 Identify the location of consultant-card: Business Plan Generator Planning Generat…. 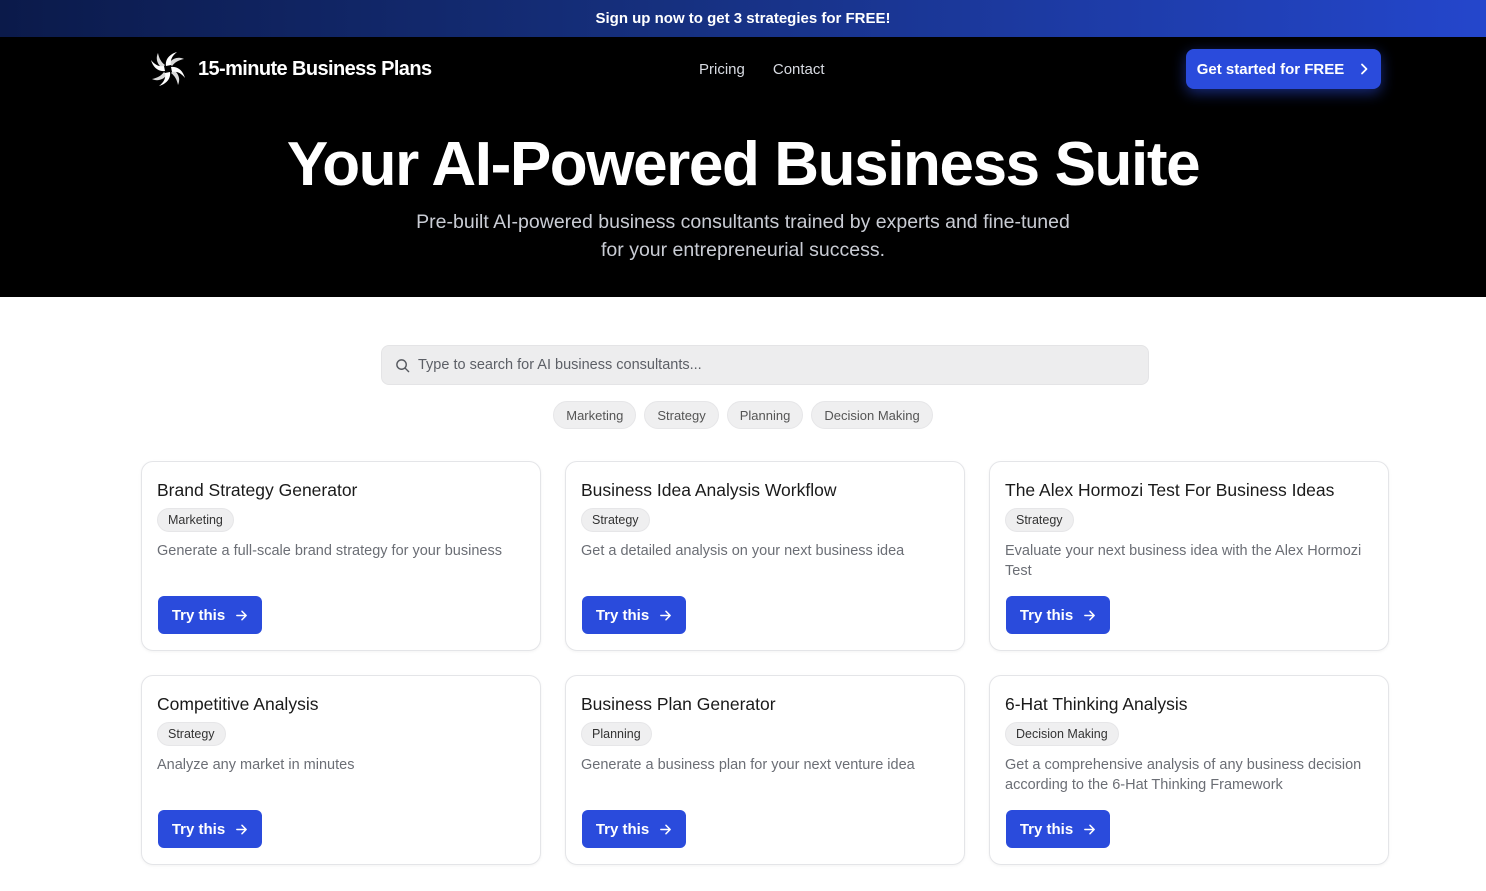
(765, 770).